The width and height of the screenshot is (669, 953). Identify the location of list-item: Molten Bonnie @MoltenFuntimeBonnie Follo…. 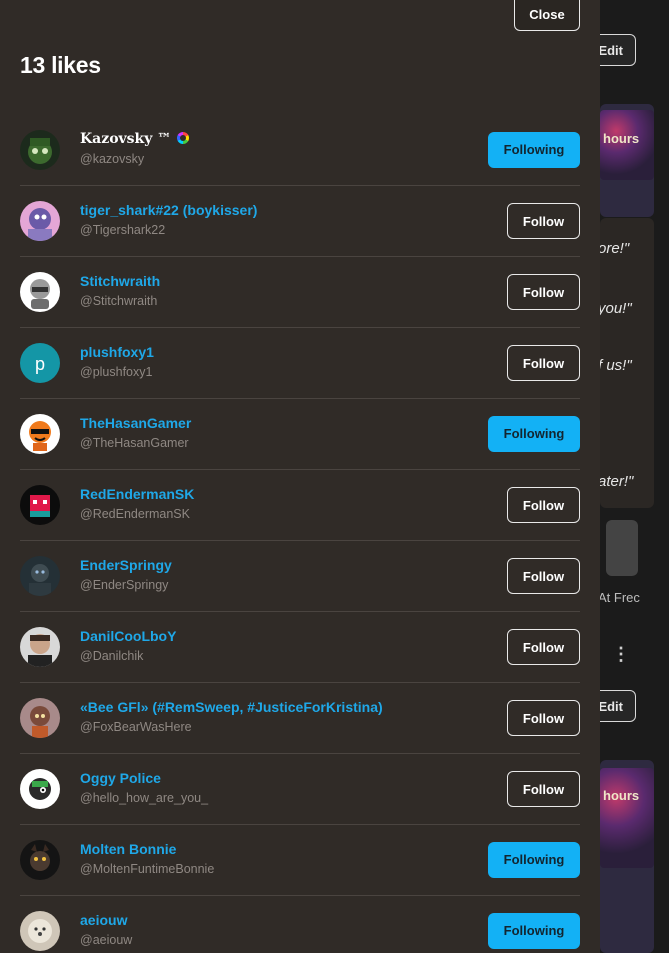
(300, 860).